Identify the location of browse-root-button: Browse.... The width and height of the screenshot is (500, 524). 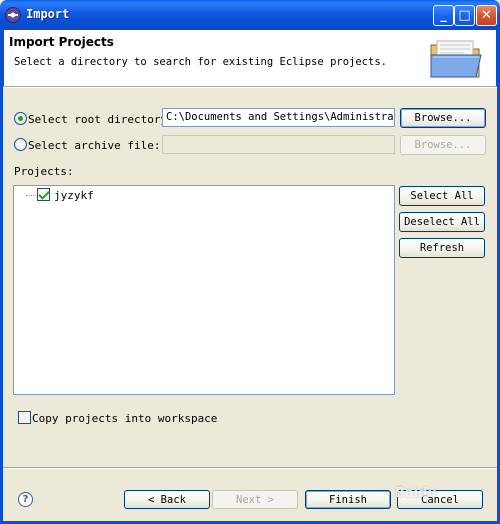
(443, 118).